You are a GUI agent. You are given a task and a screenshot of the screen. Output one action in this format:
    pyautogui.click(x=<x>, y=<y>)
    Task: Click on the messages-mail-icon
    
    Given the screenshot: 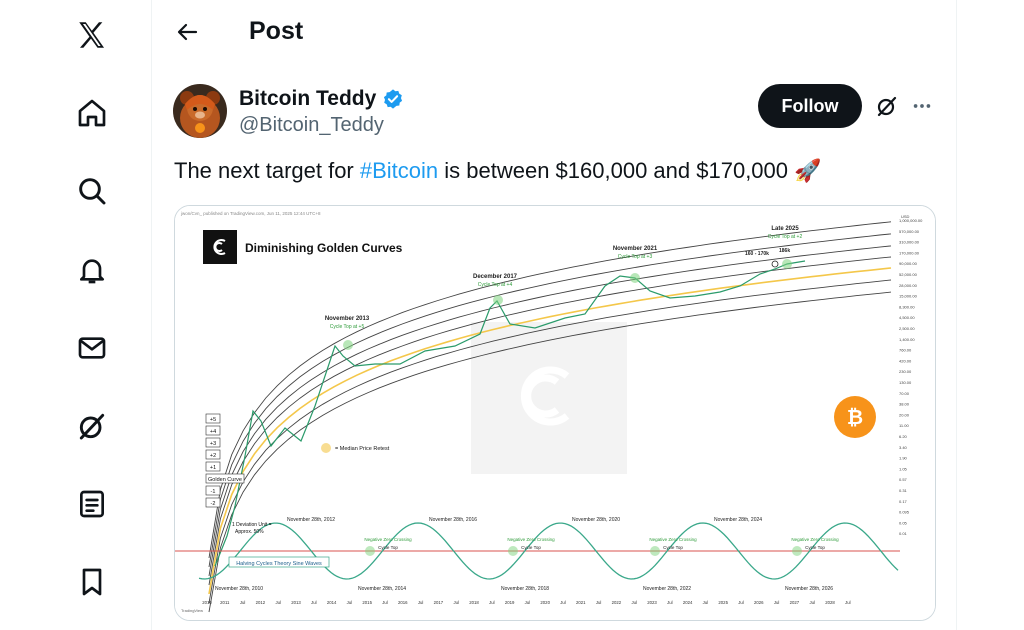 What is the action you would take?
    pyautogui.click(x=92, y=348)
    